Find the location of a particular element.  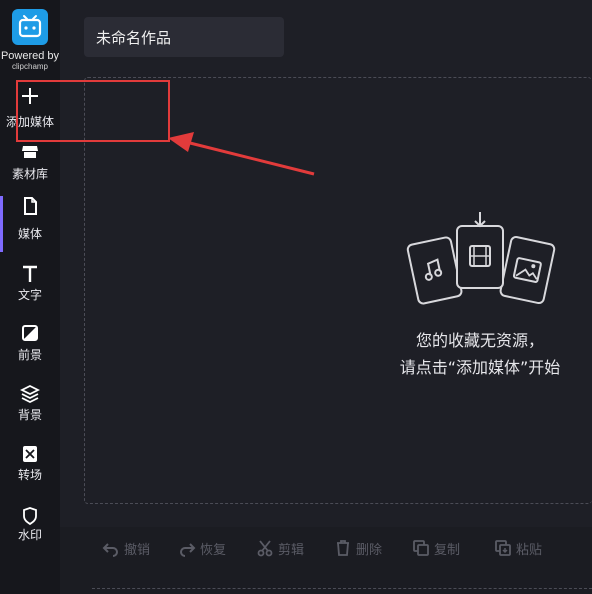

file-icon is located at coordinates (30, 206).